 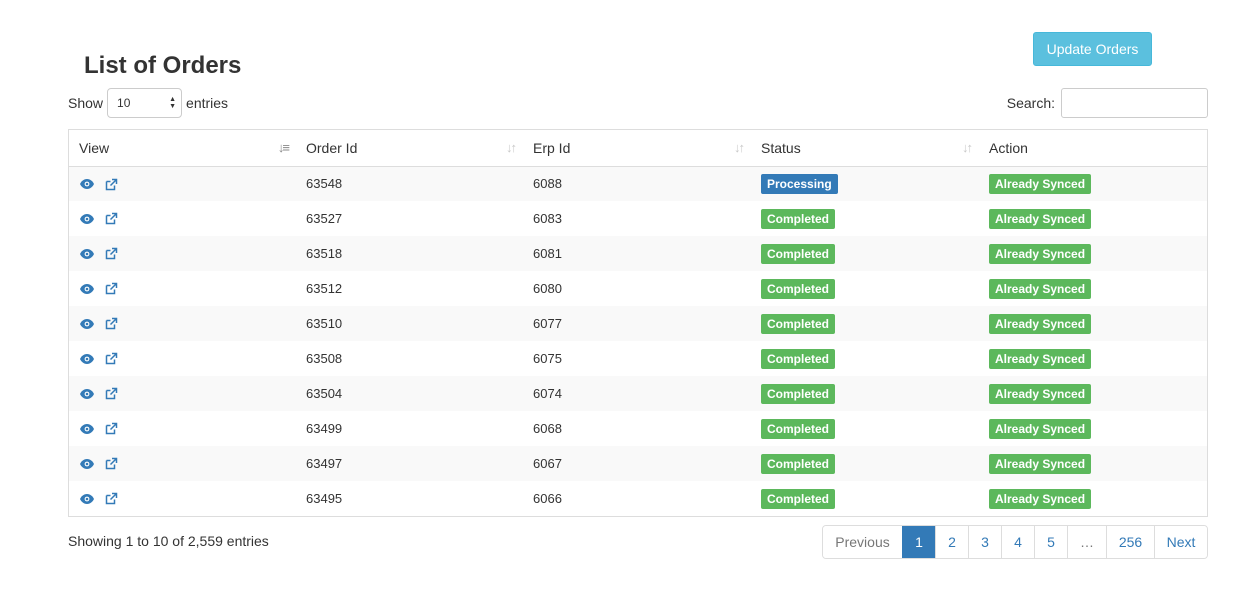 What do you see at coordinates (547, 428) in the screenshot?
I see `erp-id-cell: 6068` at bounding box center [547, 428].